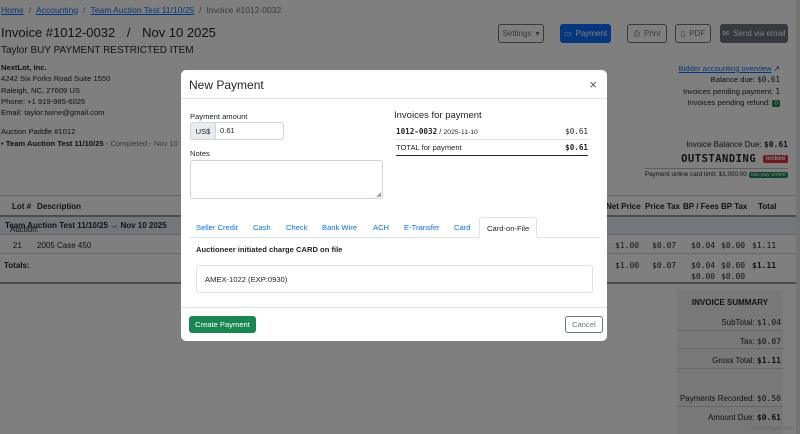 The height and width of the screenshot is (434, 800). What do you see at coordinates (417, 131) in the screenshot?
I see `invoice-payment-number: 1012-0032` at bounding box center [417, 131].